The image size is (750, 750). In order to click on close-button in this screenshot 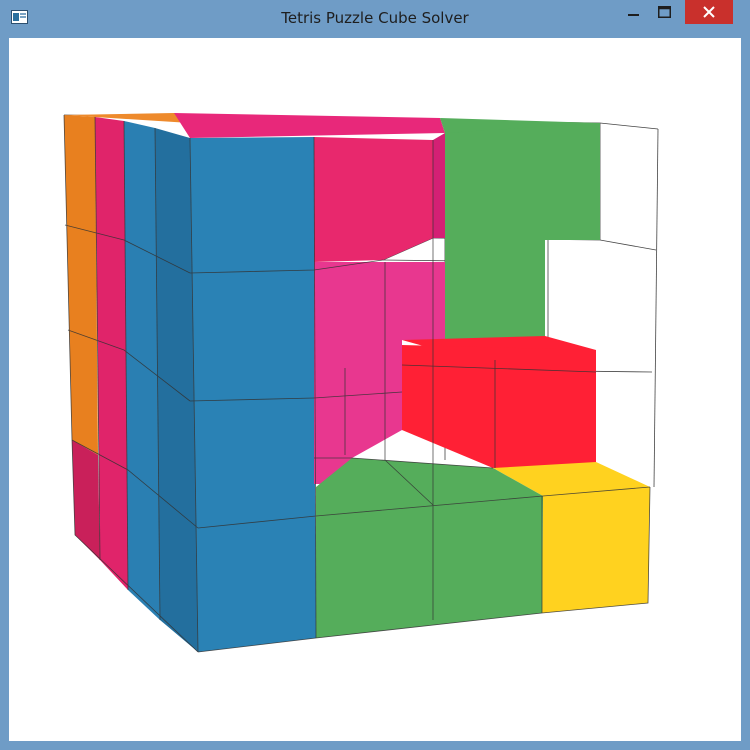, I will do `click(709, 12)`.